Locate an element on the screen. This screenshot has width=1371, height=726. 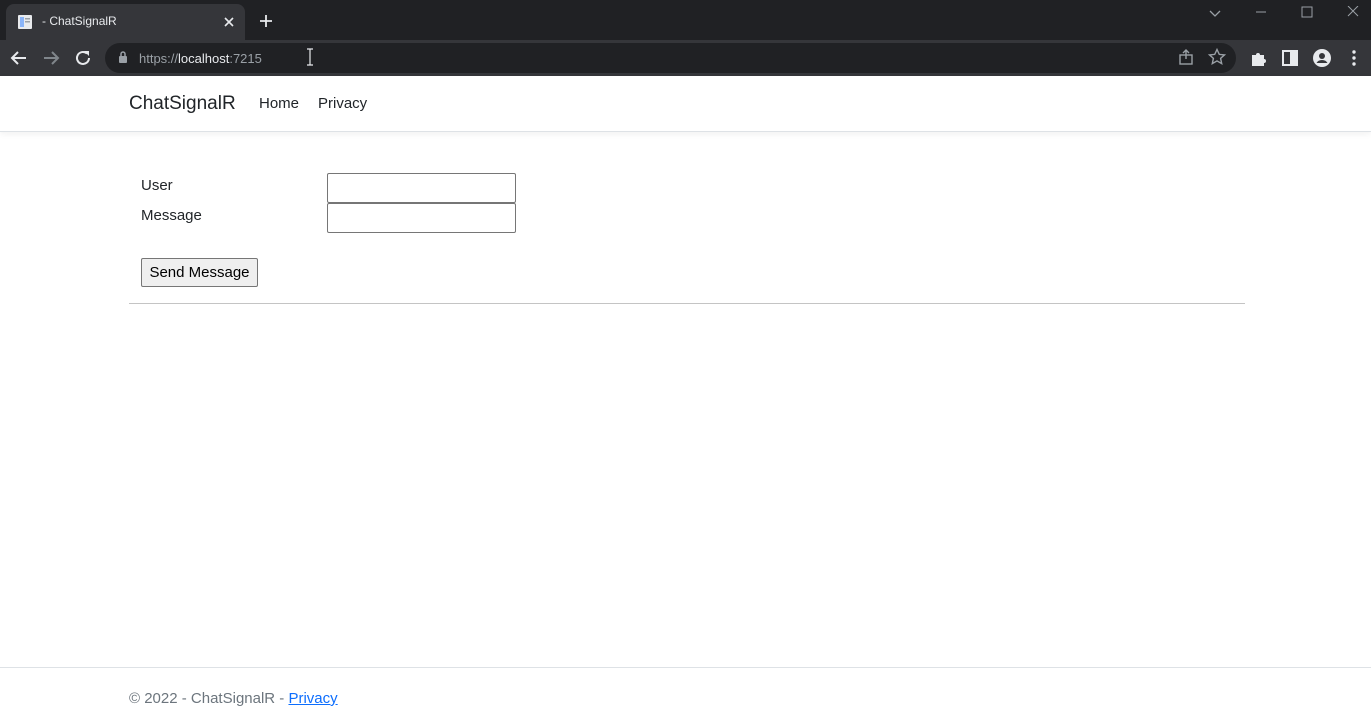
tab-title: - ChatSignalR is located at coordinates (79, 21).